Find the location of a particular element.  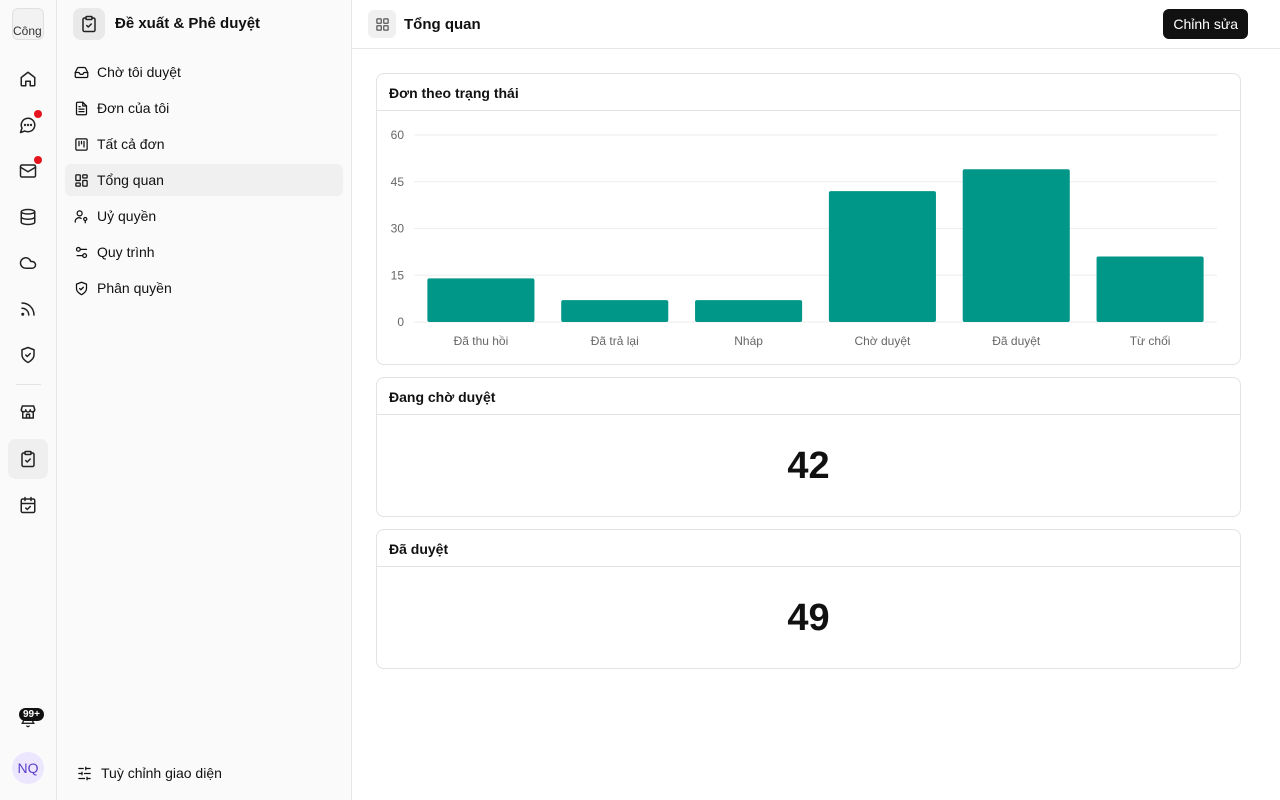

x-tick-label: Chờ duyệt is located at coordinates (882, 341).